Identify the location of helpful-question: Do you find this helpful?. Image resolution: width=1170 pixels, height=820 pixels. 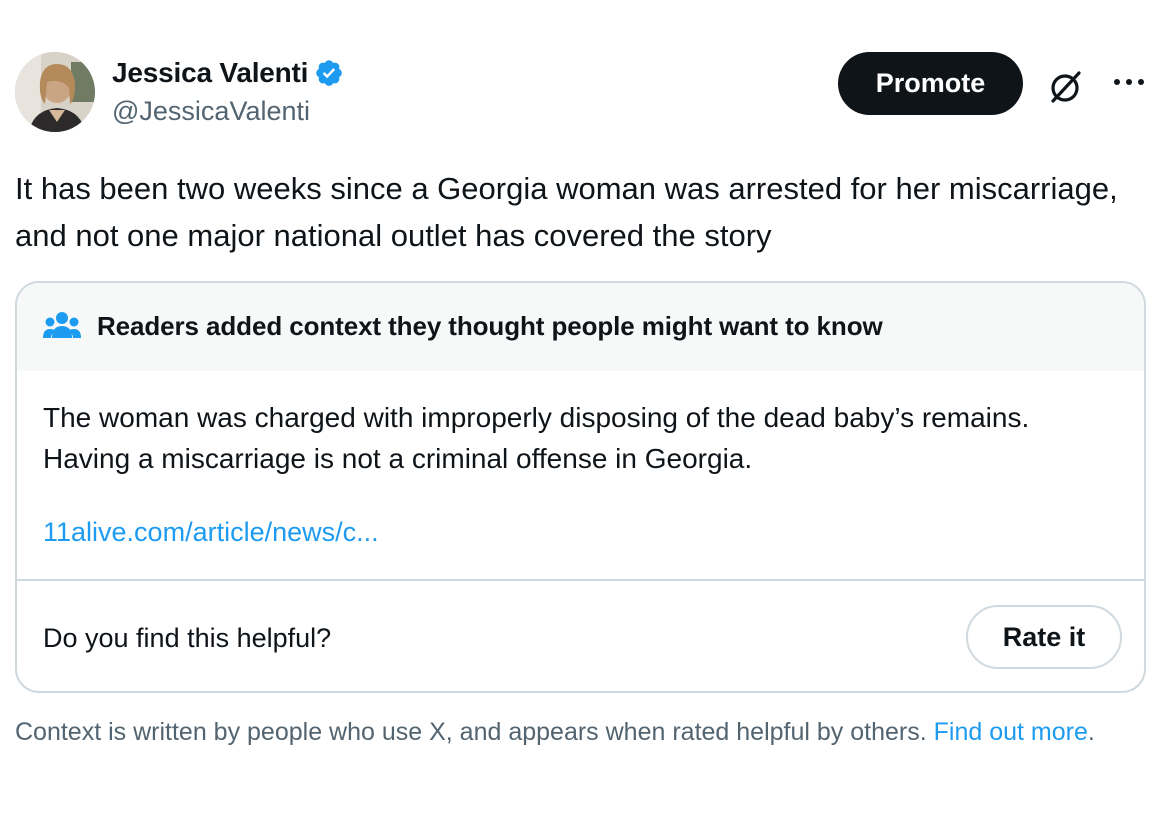
(187, 638).